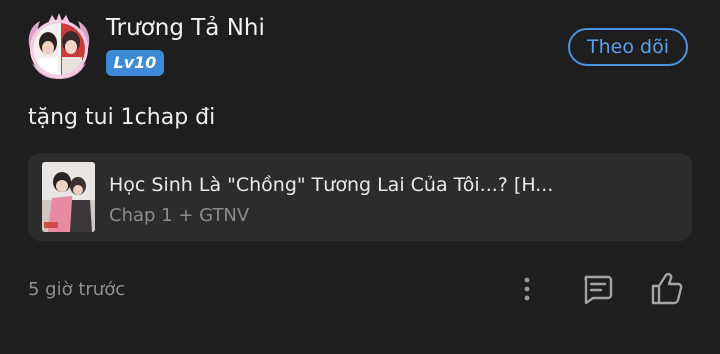  Describe the element at coordinates (68, 197) in the screenshot. I see `chapter-thumbnail` at that location.